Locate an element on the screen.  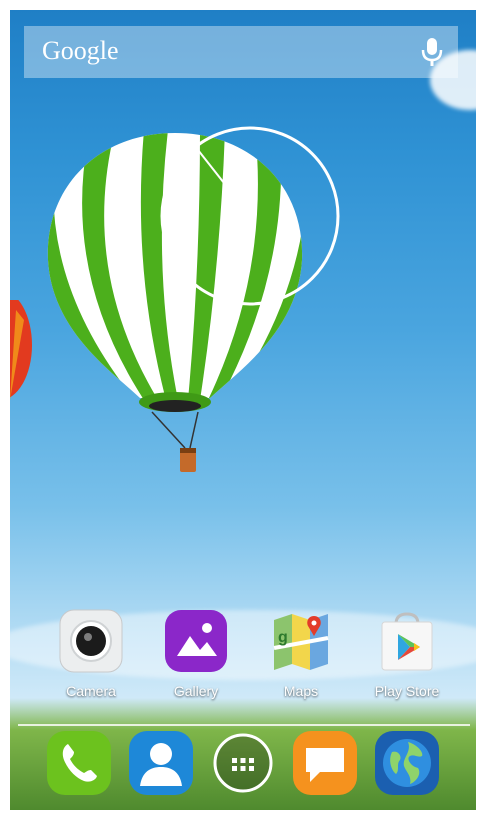
play-store-icon is located at coordinates (407, 641).